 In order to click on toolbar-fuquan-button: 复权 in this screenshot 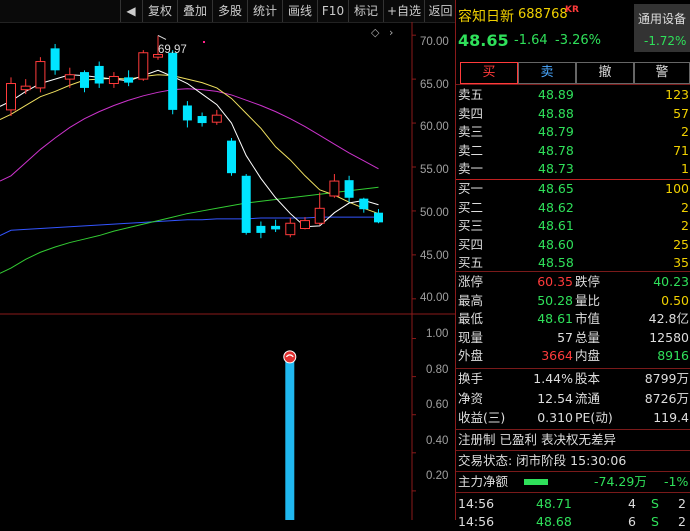, I will do `click(159, 11)`.